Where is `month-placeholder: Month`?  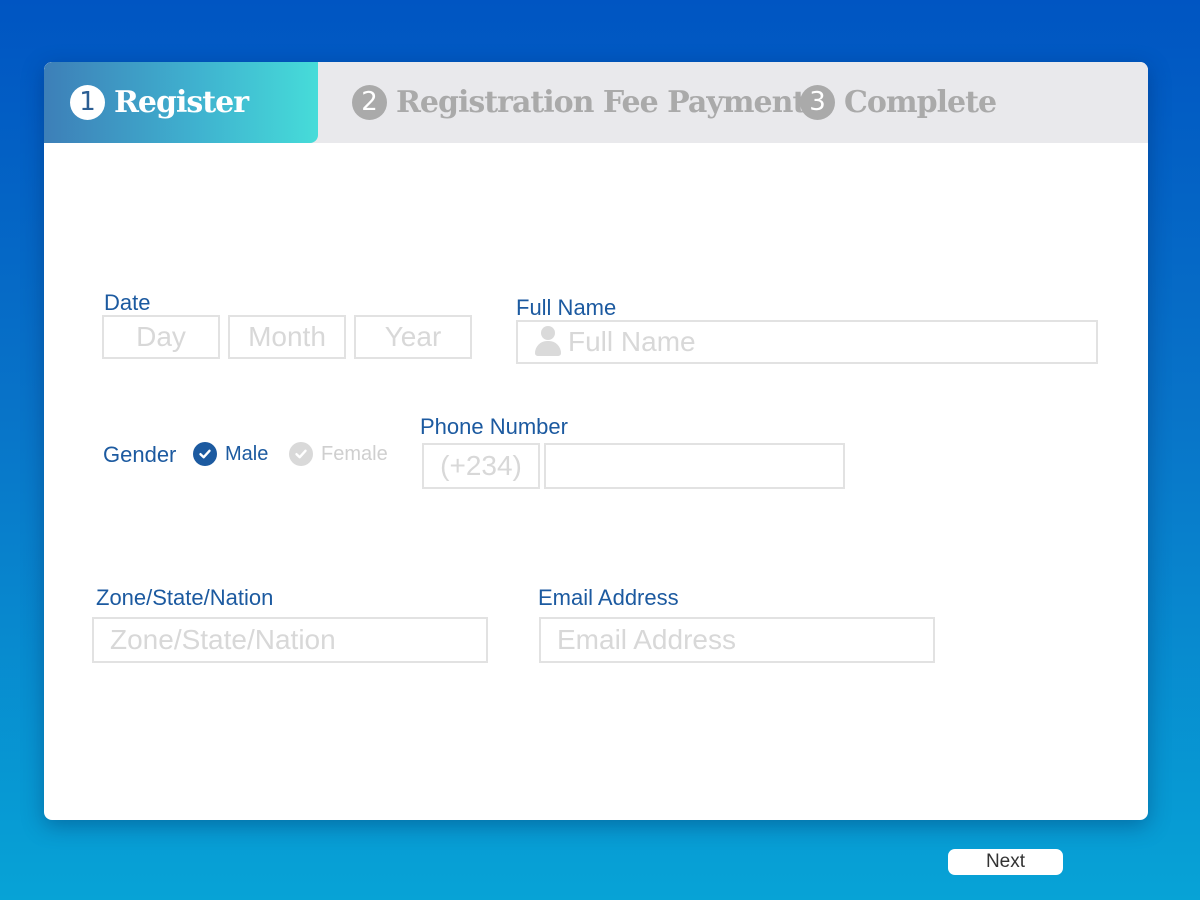 month-placeholder: Month is located at coordinates (287, 336).